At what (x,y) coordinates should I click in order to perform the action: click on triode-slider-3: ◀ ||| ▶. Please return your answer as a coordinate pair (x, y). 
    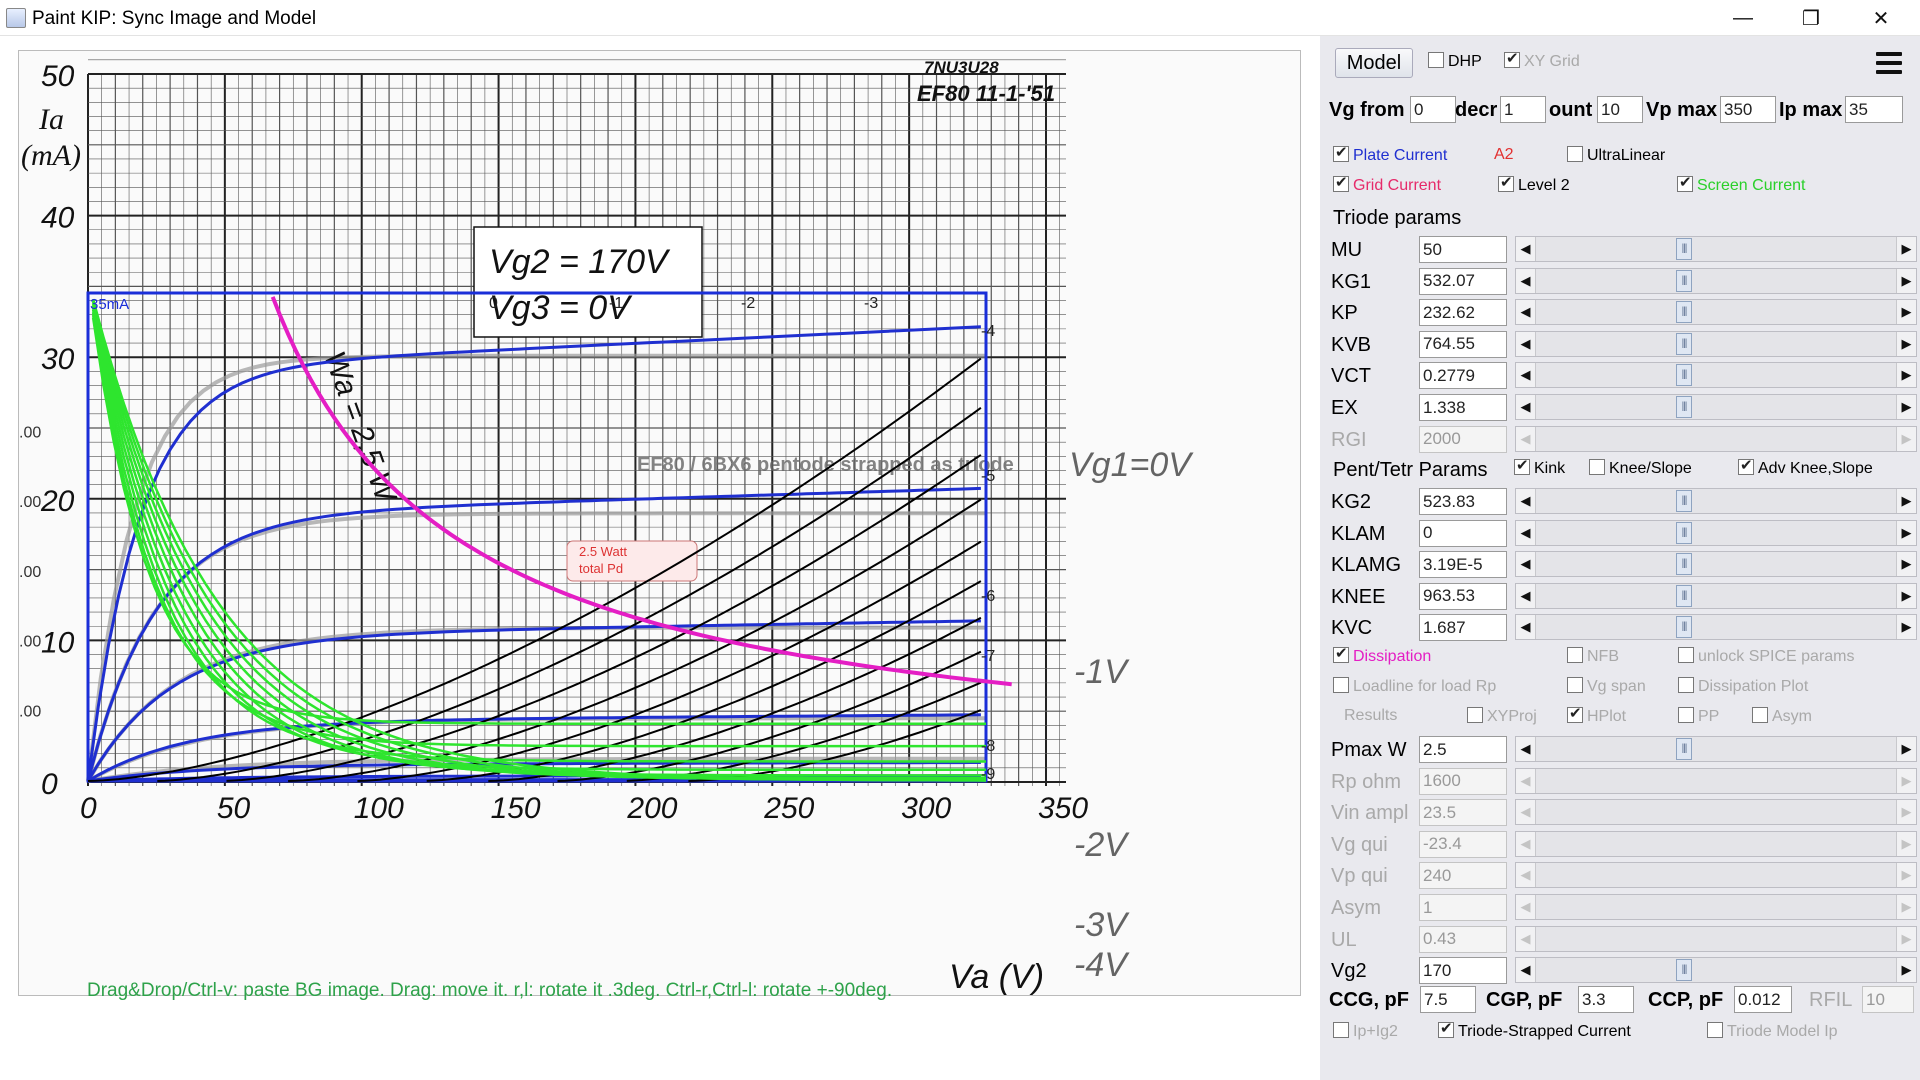
    Looking at the image, I should click on (1716, 343).